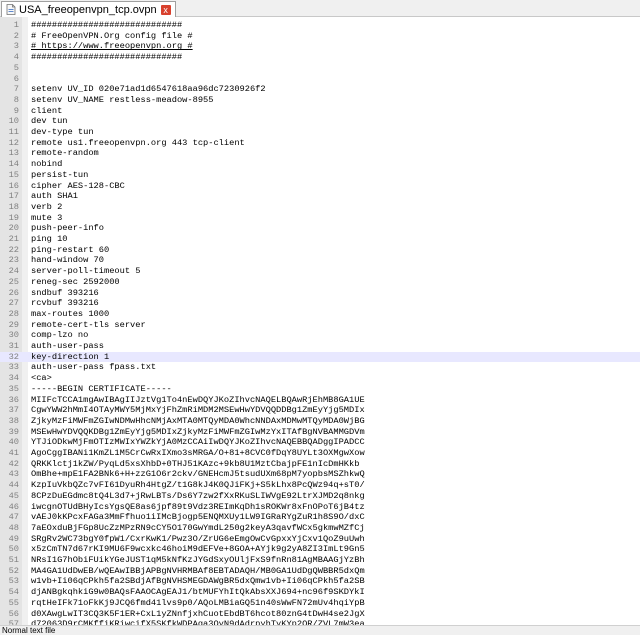 The width and height of the screenshot is (640, 635). Describe the element at coordinates (320, 186) in the screenshot. I see `code-line: 16 cipher AES-128-CBC` at that location.